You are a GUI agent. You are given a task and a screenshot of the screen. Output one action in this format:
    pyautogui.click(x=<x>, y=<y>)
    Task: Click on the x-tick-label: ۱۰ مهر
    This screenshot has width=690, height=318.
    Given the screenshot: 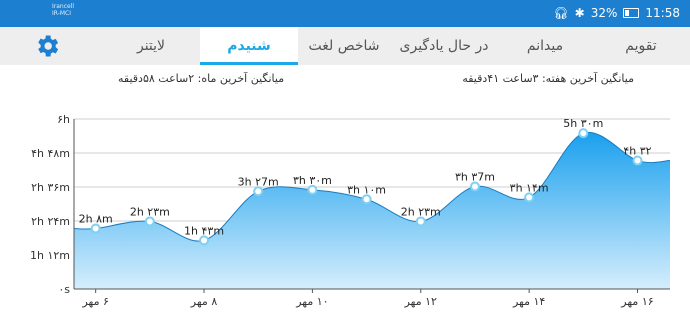 What is the action you would take?
    pyautogui.click(x=311, y=301)
    